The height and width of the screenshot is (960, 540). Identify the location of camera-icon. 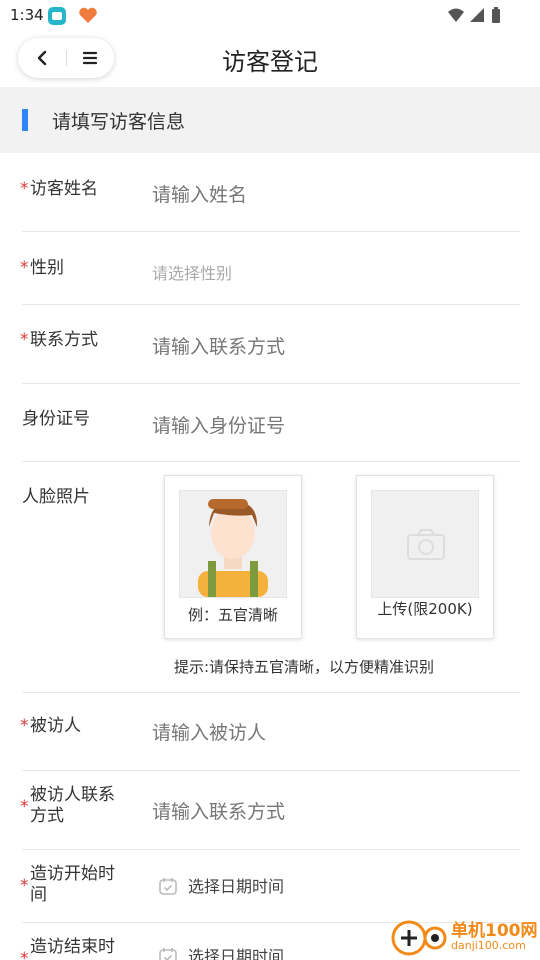
(426, 544).